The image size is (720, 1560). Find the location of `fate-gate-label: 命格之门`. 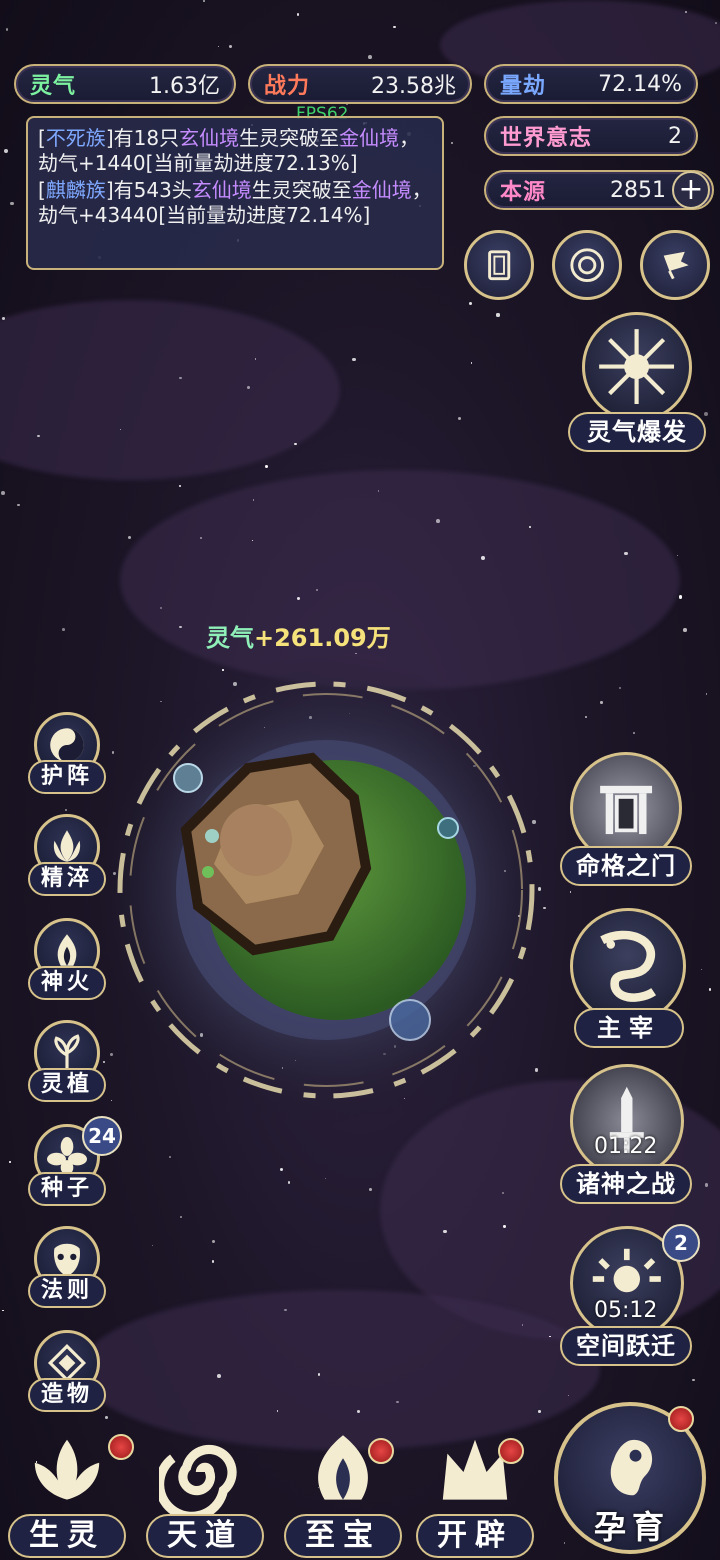

fate-gate-label: 命格之门 is located at coordinates (626, 866).